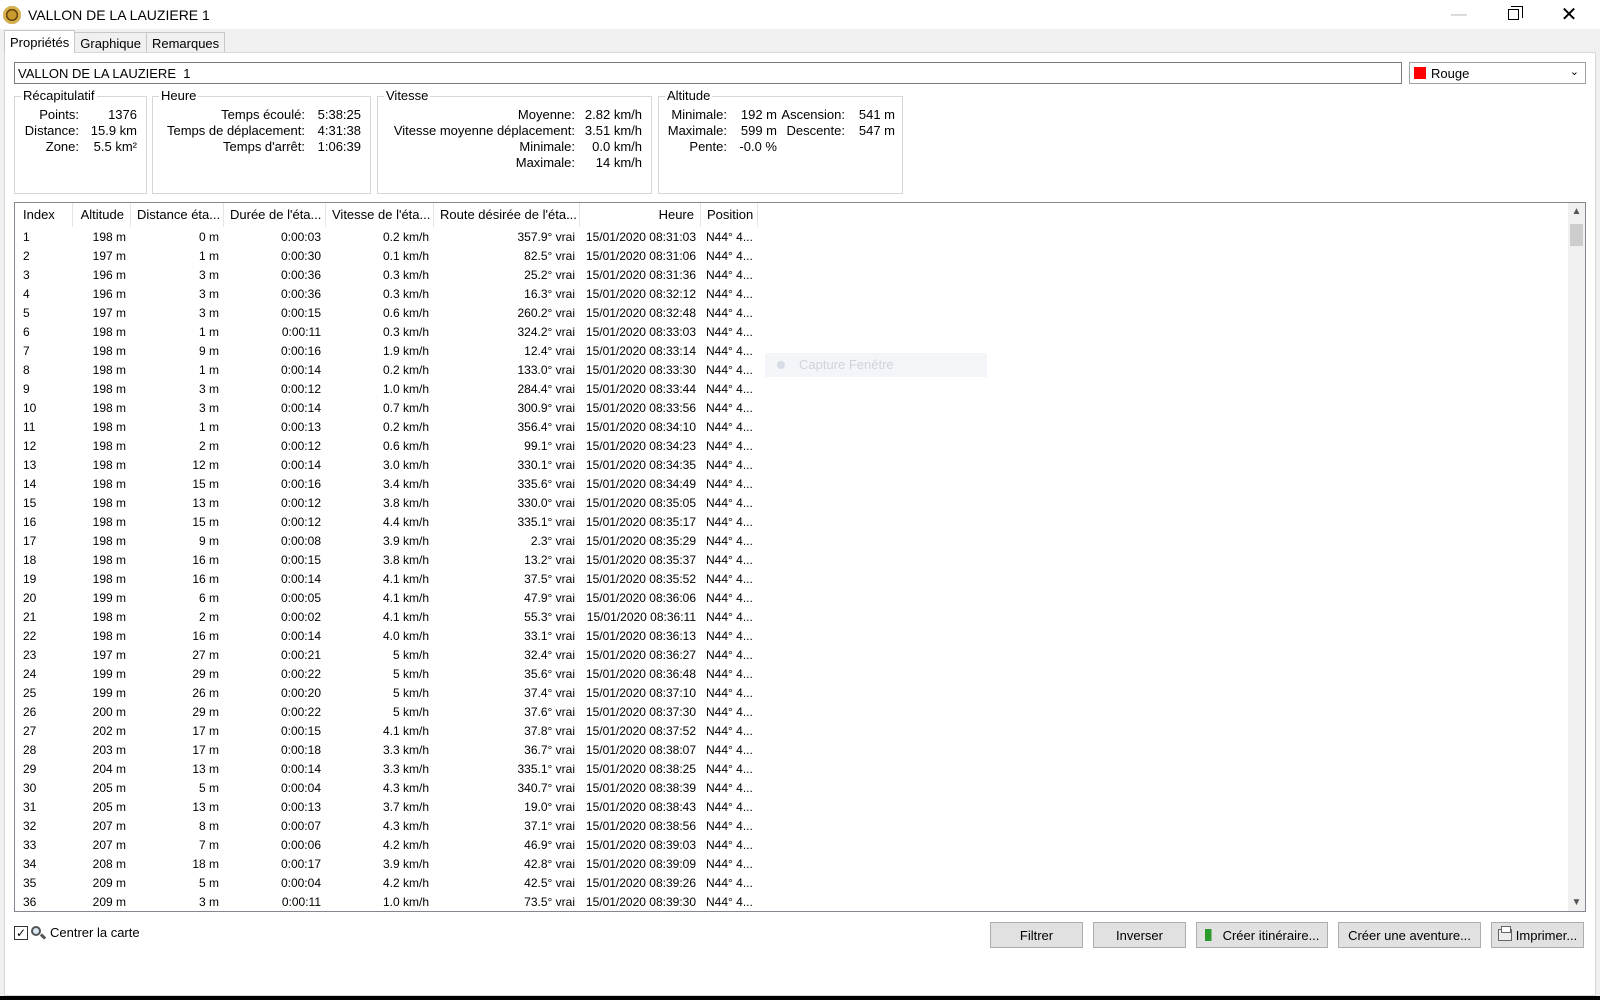 The image size is (1600, 1000). What do you see at coordinates (205, 560) in the screenshot?
I see `table-cell: 16 m` at bounding box center [205, 560].